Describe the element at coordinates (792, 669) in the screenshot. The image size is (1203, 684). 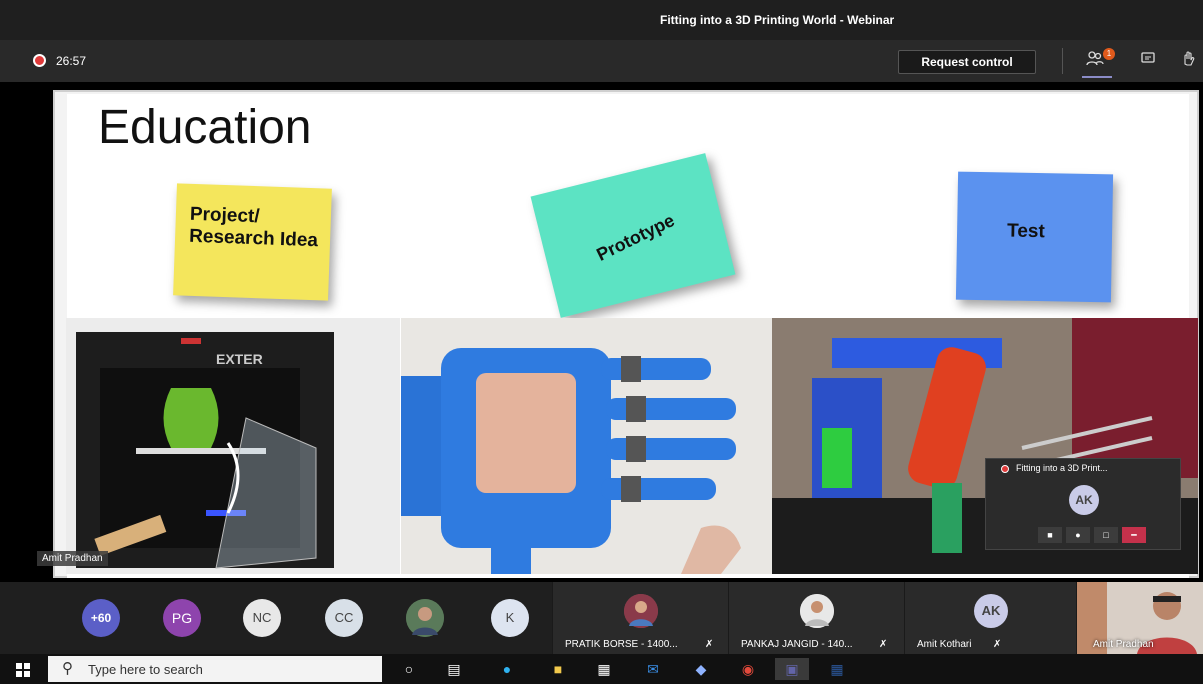
I see `teams-icon: ▣` at that location.